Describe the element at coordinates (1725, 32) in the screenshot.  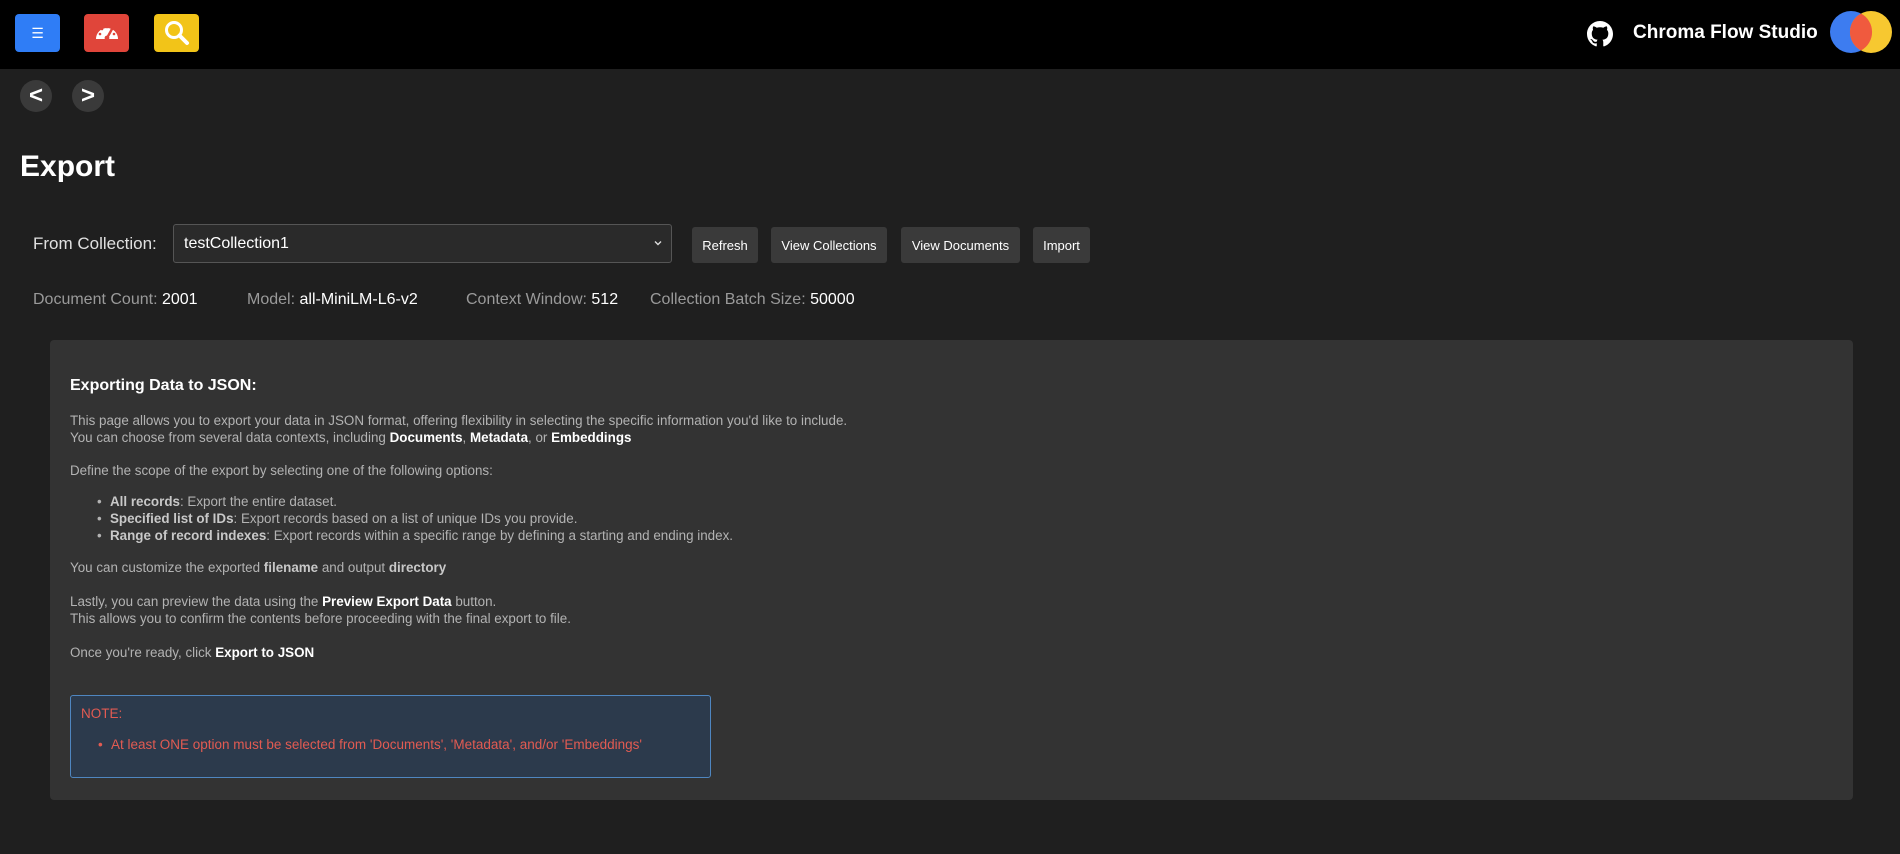
I see `app-title: Chroma Flow Studio` at that location.